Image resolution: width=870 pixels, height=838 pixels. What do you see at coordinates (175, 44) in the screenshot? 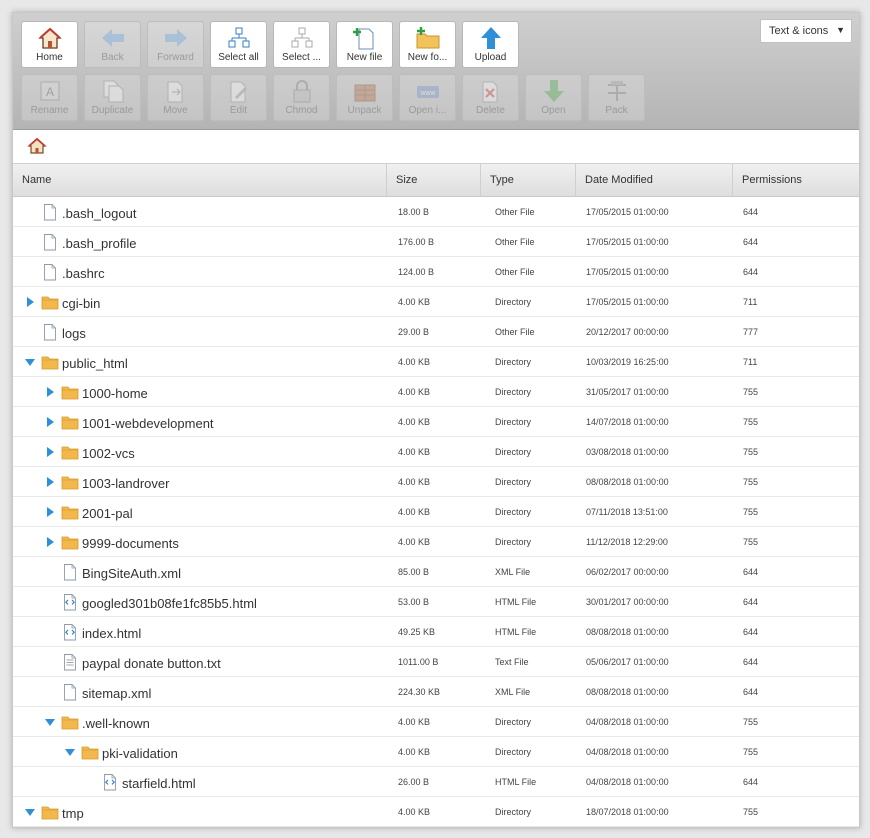
I see `forward-button: Forward` at bounding box center [175, 44].